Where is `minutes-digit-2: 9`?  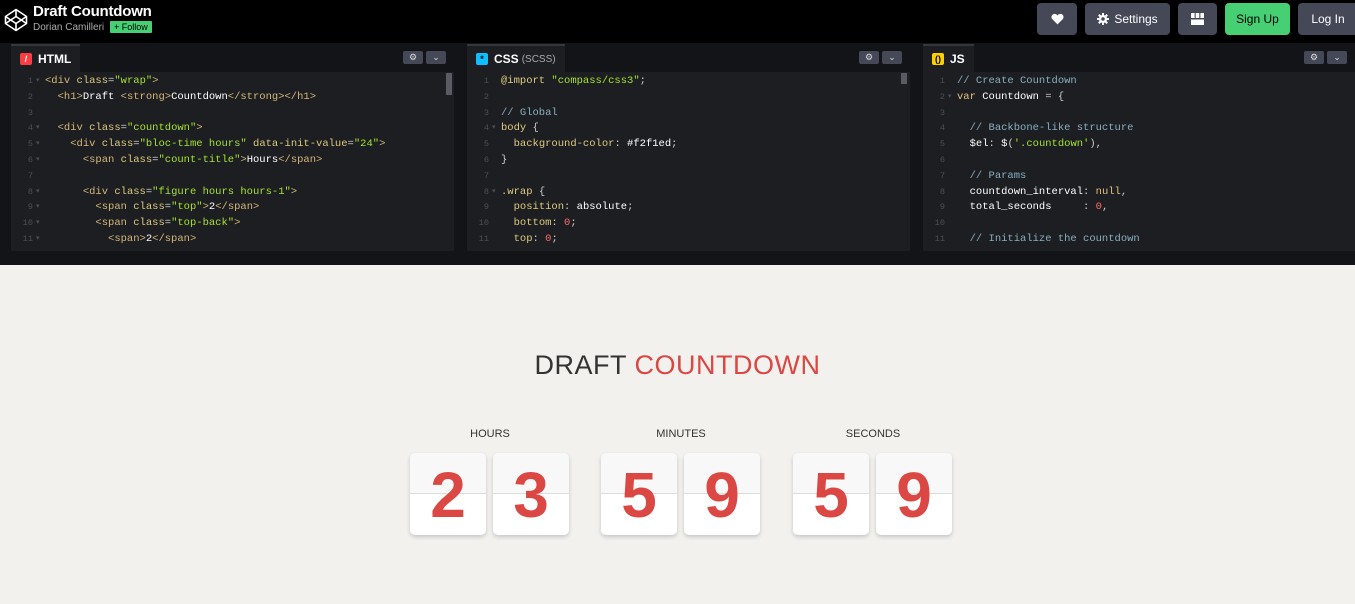
minutes-digit-2: 9 is located at coordinates (722, 494).